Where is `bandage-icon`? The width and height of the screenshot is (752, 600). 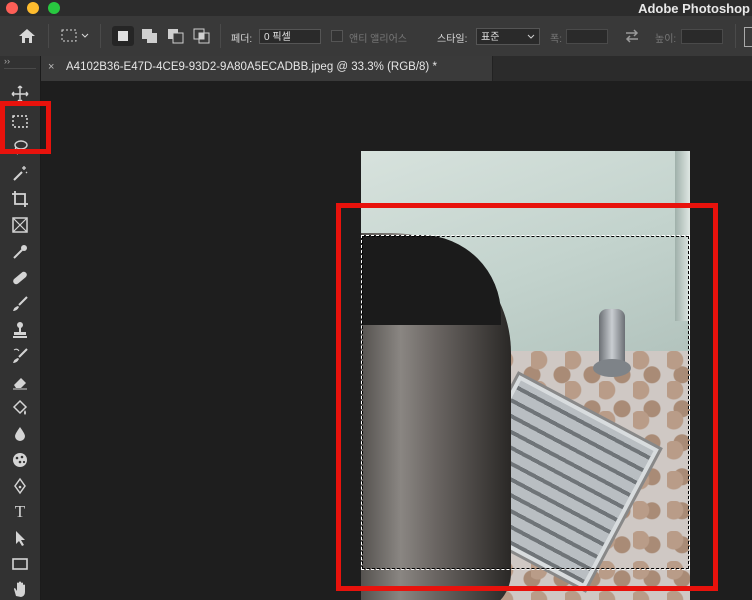 bandage-icon is located at coordinates (20, 278).